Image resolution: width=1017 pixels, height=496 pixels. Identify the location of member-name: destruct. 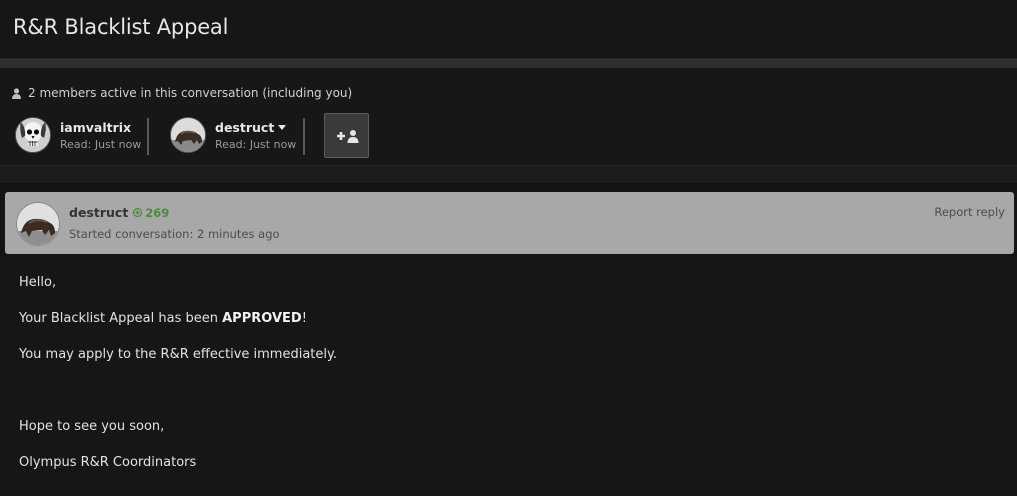
(255, 127).